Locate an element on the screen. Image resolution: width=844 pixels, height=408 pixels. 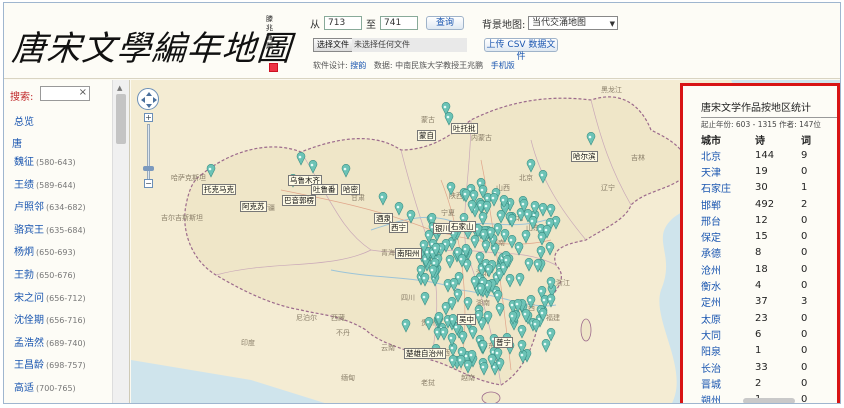
place-label: 蒙自 is located at coordinates (426, 135).